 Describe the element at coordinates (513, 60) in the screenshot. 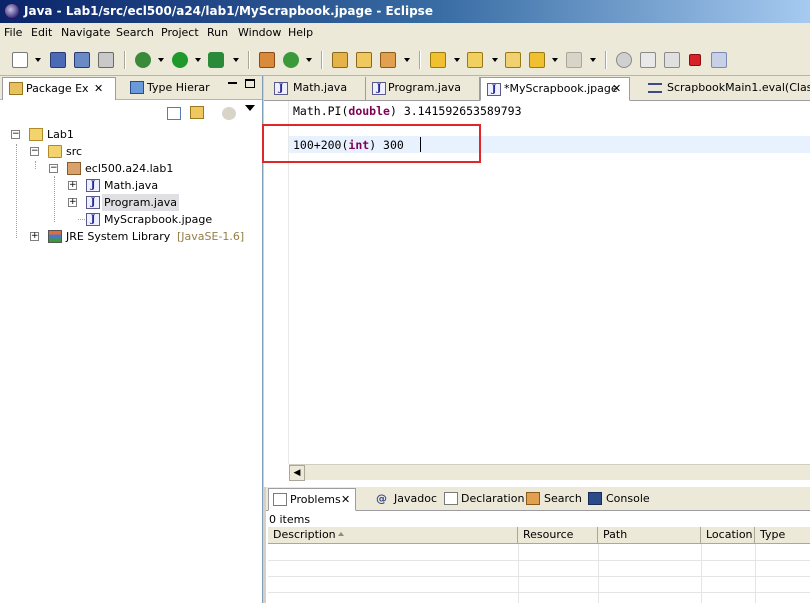

I see `last-edit-icon` at that location.